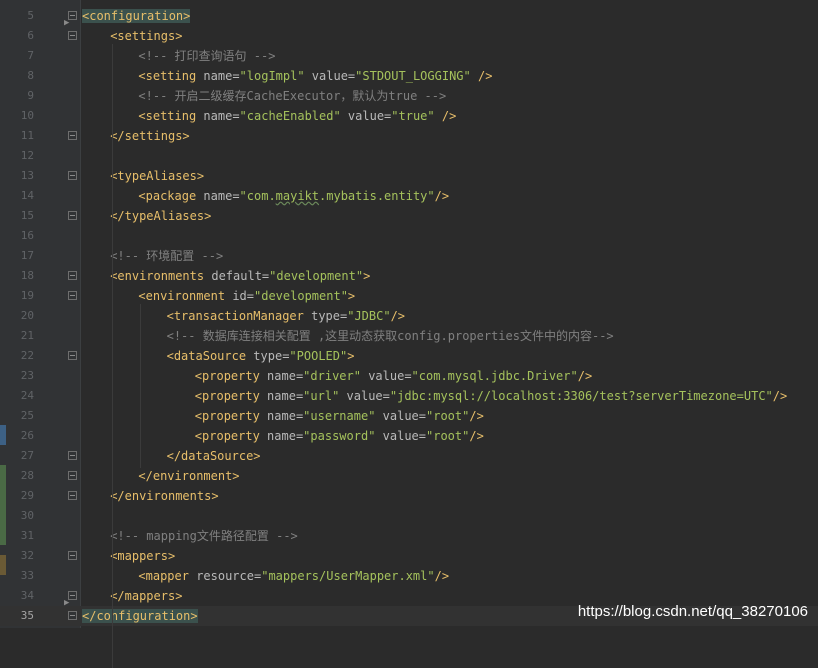 The height and width of the screenshot is (668, 818). Describe the element at coordinates (321, 396) in the screenshot. I see `code-token: "url"` at that location.